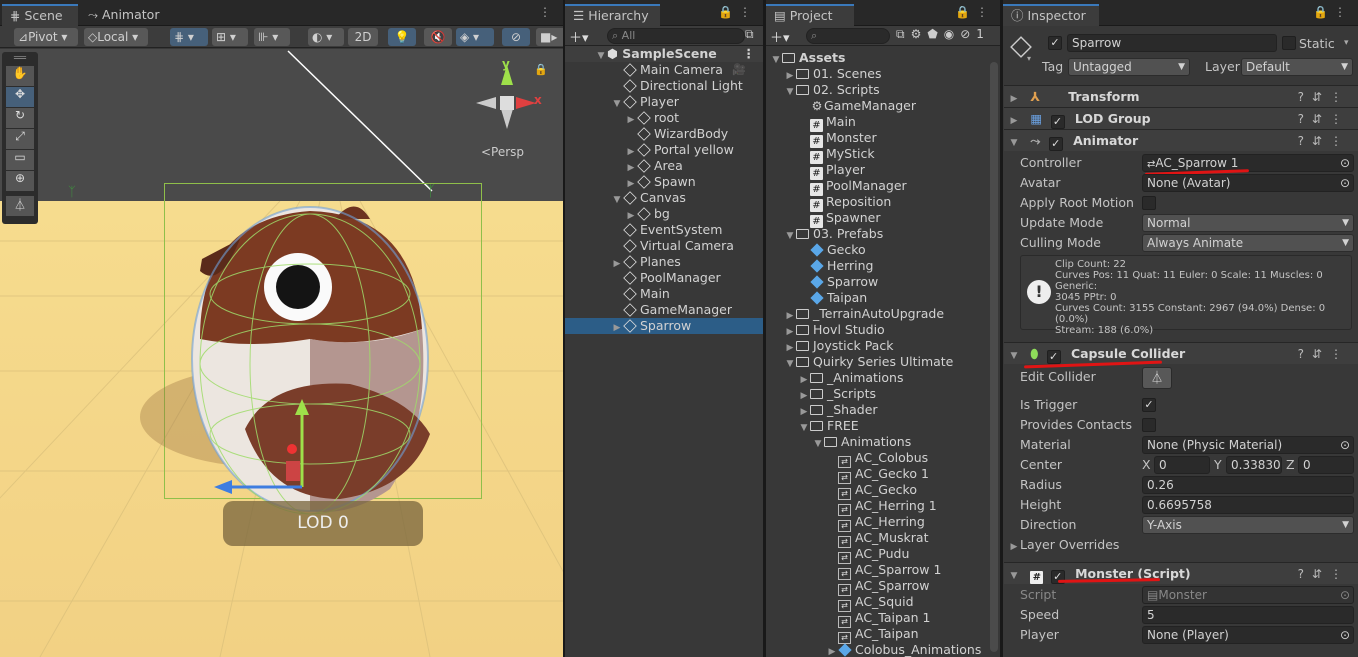 The height and width of the screenshot is (657, 1358). Describe the element at coordinates (664, 230) in the screenshot. I see `hierarchy-item: EventSystem` at that location.